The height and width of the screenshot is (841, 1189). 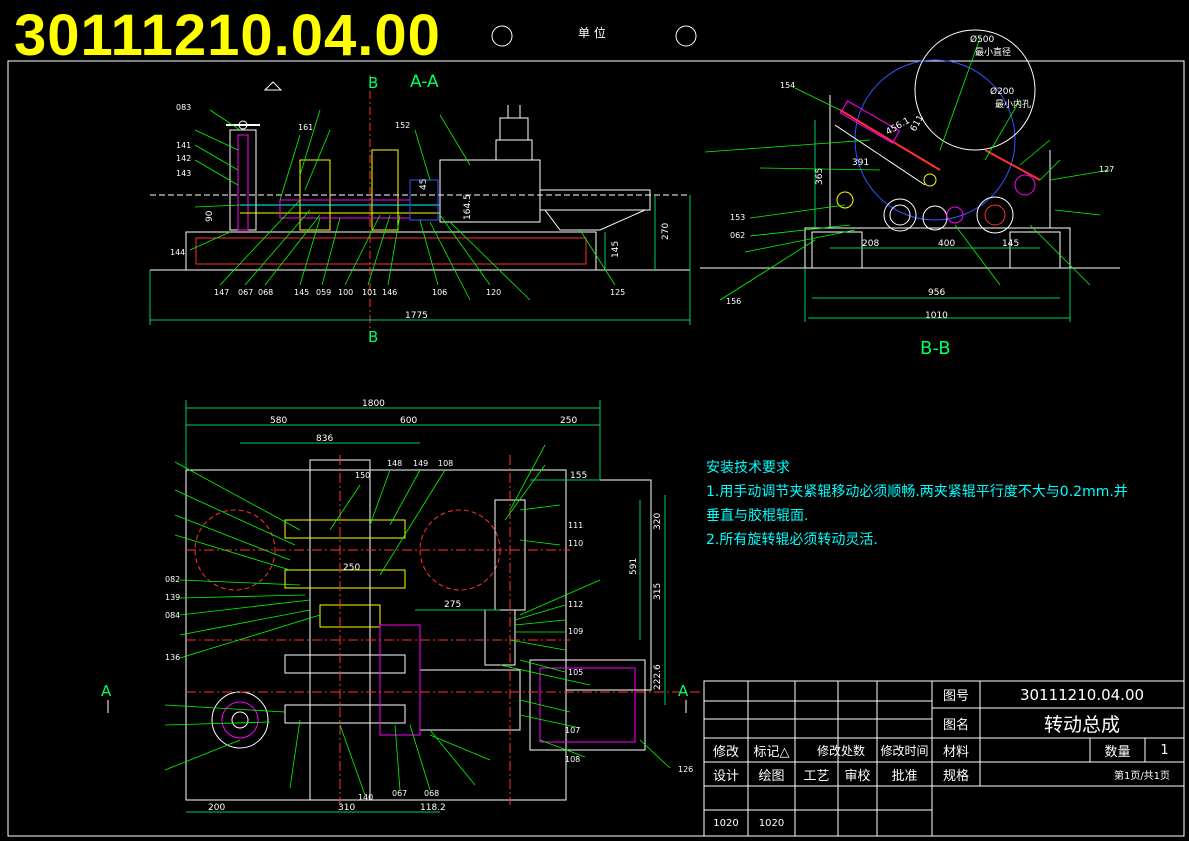 I want to click on part-number-label: 146, so click(x=389, y=292).